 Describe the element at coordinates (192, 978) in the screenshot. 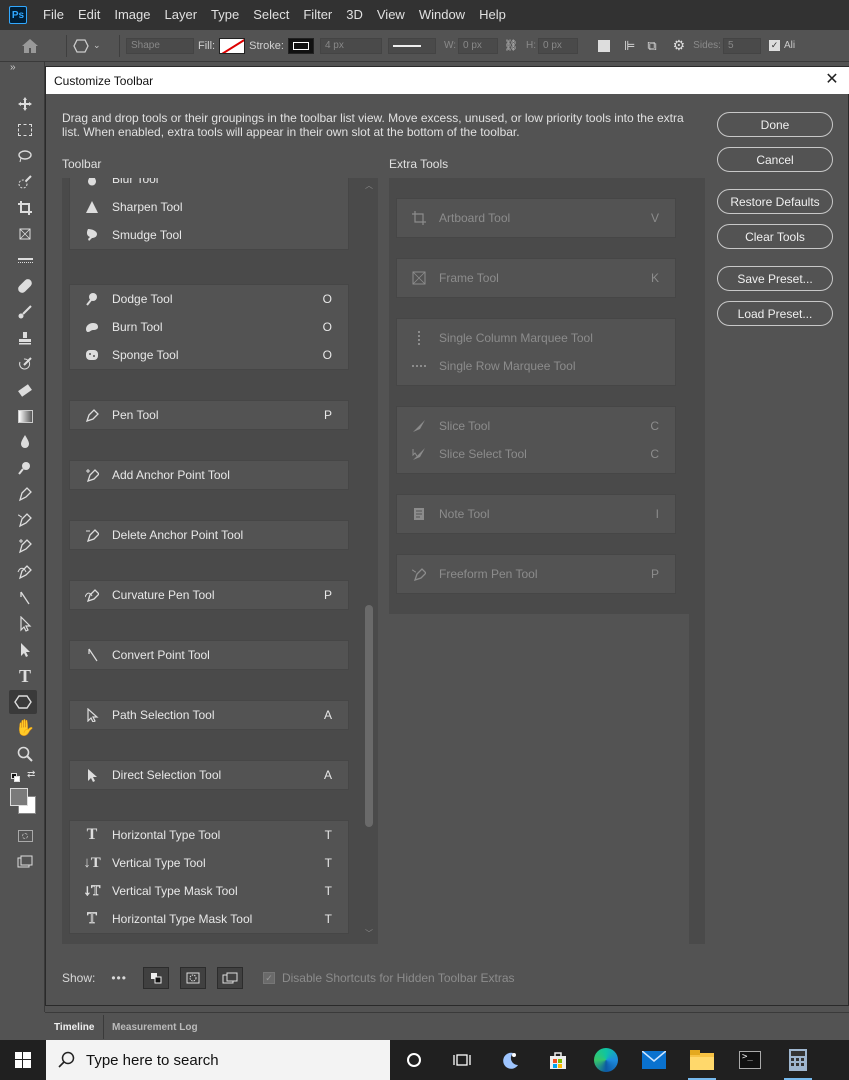

I see `quick-mask-toggle-icon` at that location.